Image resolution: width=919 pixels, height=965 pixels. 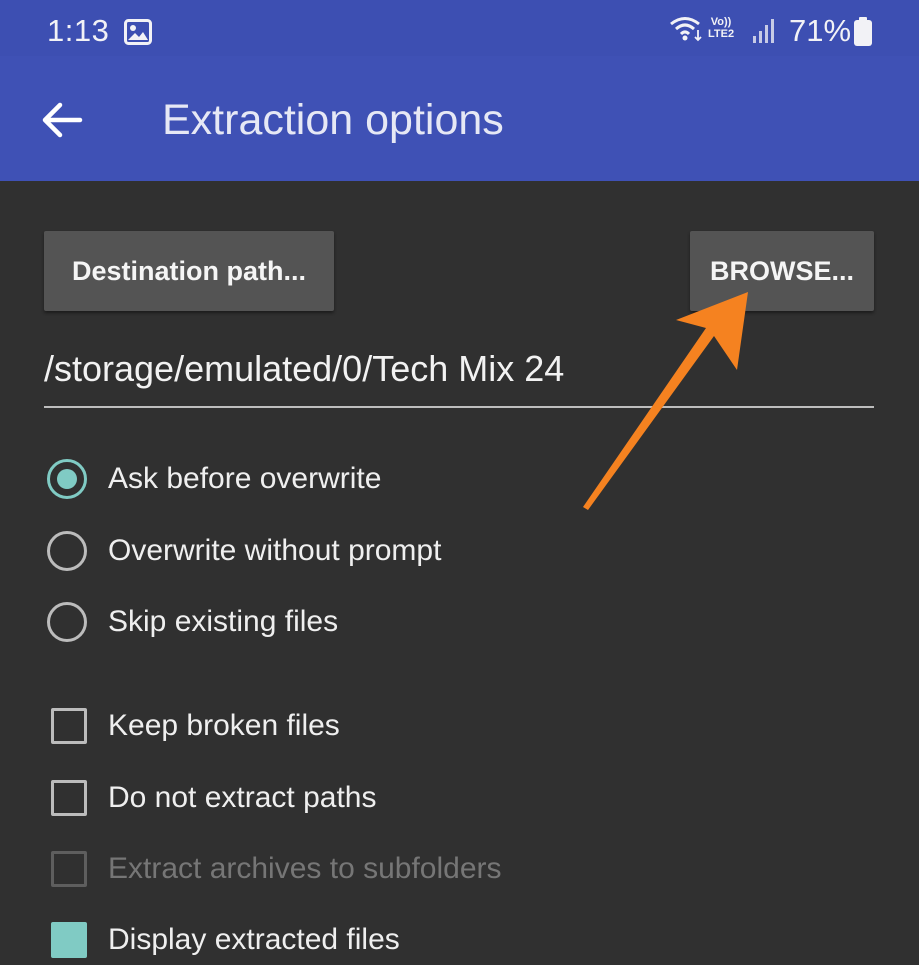 I want to click on checkbox-display-extracted-files: Display extracted files, so click(x=223, y=940).